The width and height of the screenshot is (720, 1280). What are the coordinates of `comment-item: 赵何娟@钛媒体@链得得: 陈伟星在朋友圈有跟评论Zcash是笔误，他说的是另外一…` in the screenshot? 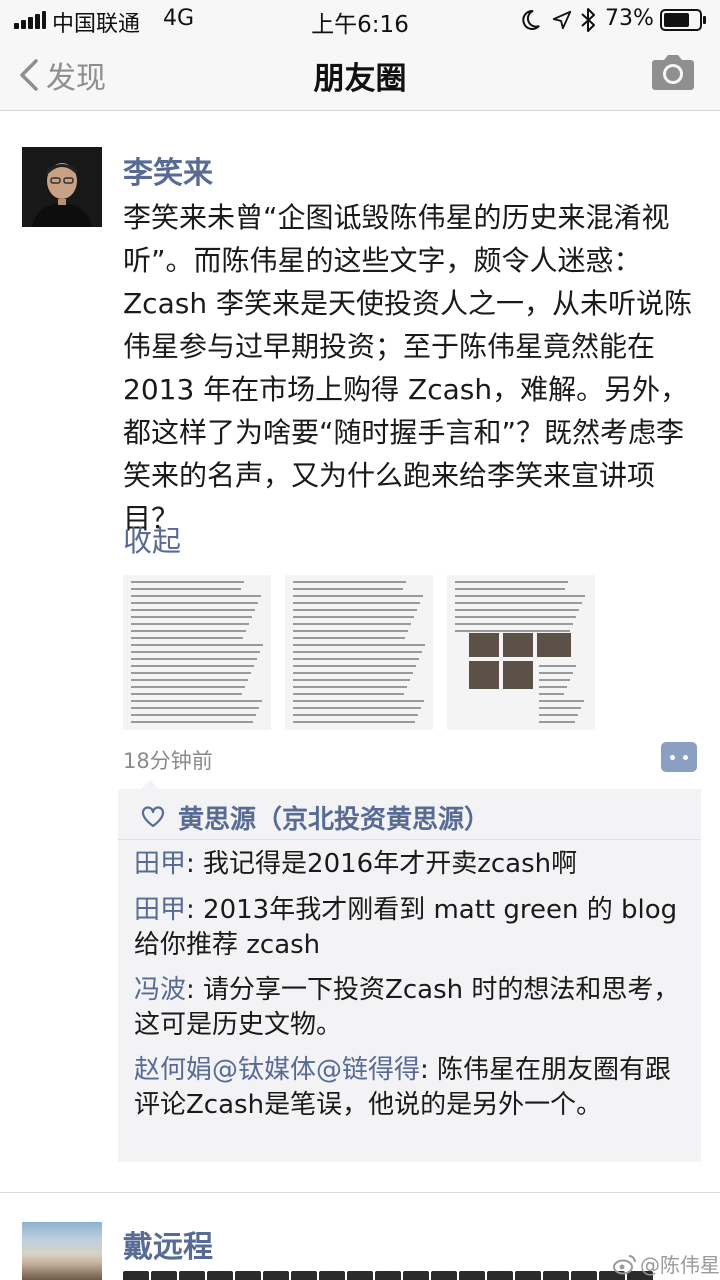 It's located at (409, 1088).